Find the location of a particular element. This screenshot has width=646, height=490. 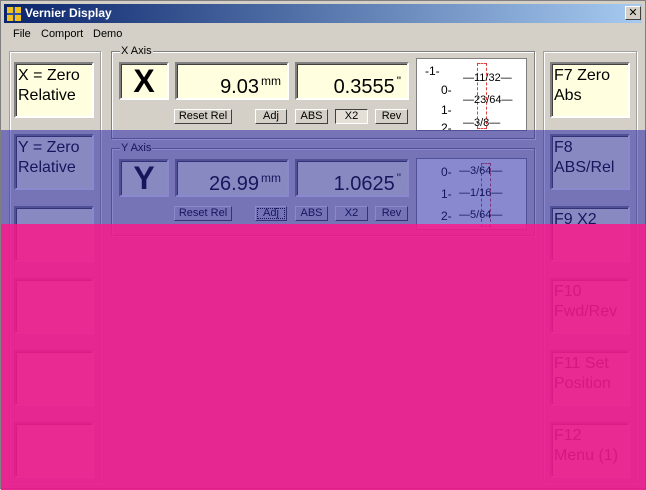

x-vernier-scale: -1- 0- 1- 2- —11/32— —23/64— —3/8— is located at coordinates (471, 94).